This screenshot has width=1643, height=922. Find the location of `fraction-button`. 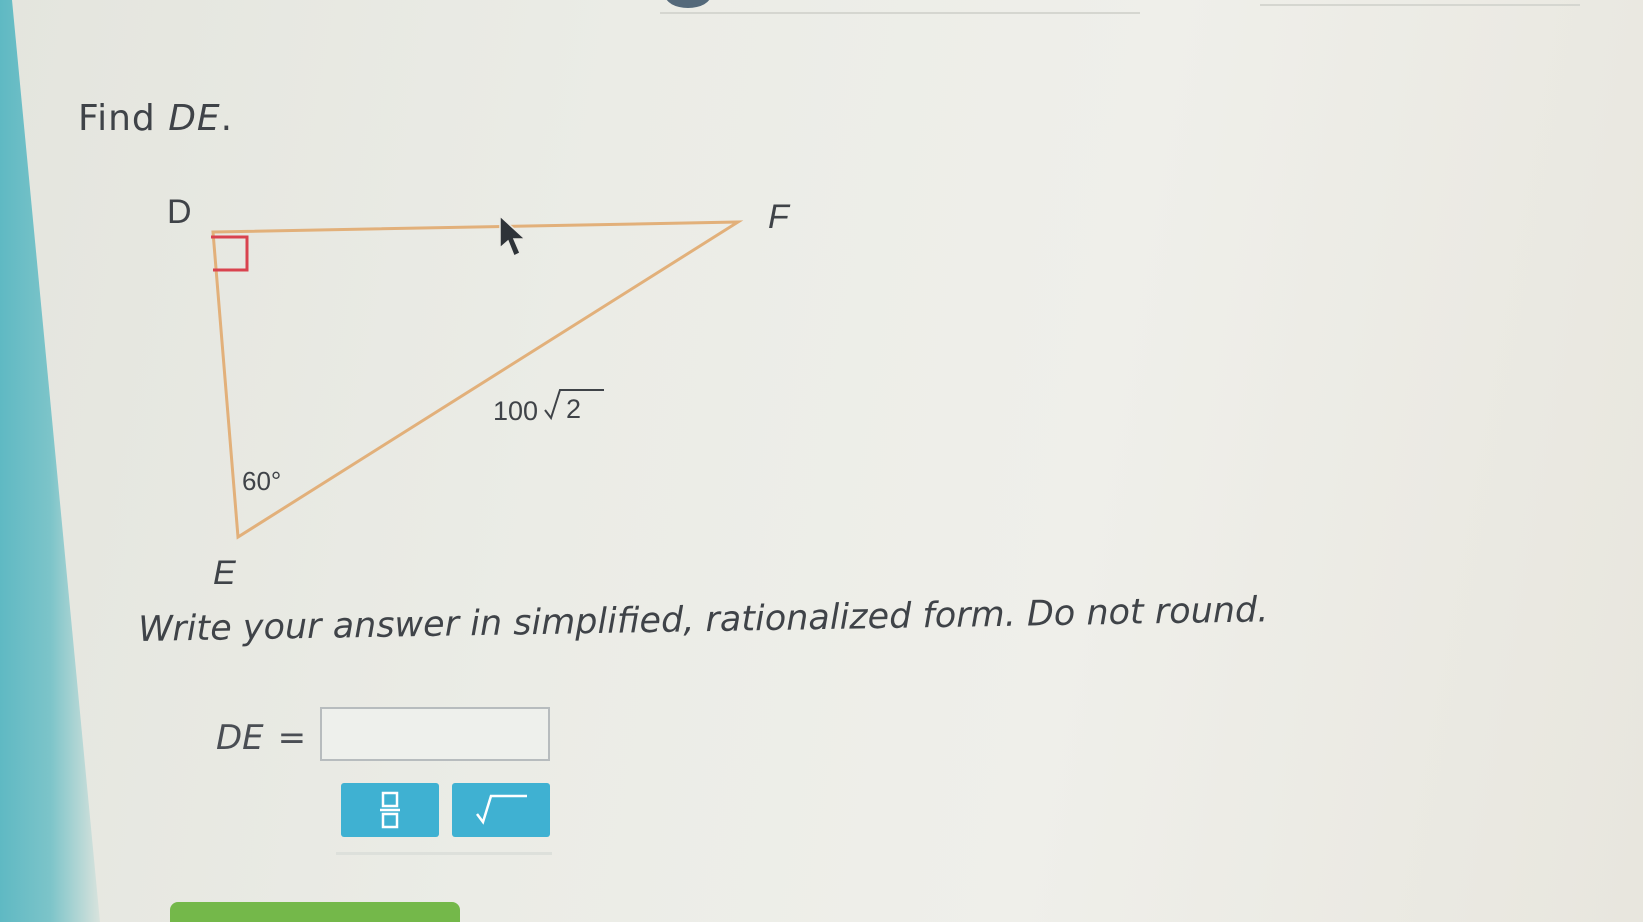

fraction-button is located at coordinates (390, 810).